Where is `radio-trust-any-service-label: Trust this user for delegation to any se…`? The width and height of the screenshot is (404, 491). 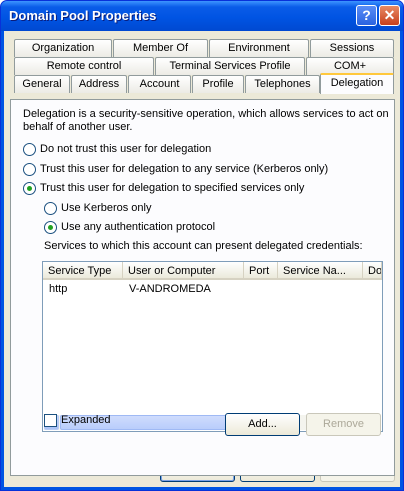 radio-trust-any-service-label: Trust this user for delegation to any se… is located at coordinates (184, 169).